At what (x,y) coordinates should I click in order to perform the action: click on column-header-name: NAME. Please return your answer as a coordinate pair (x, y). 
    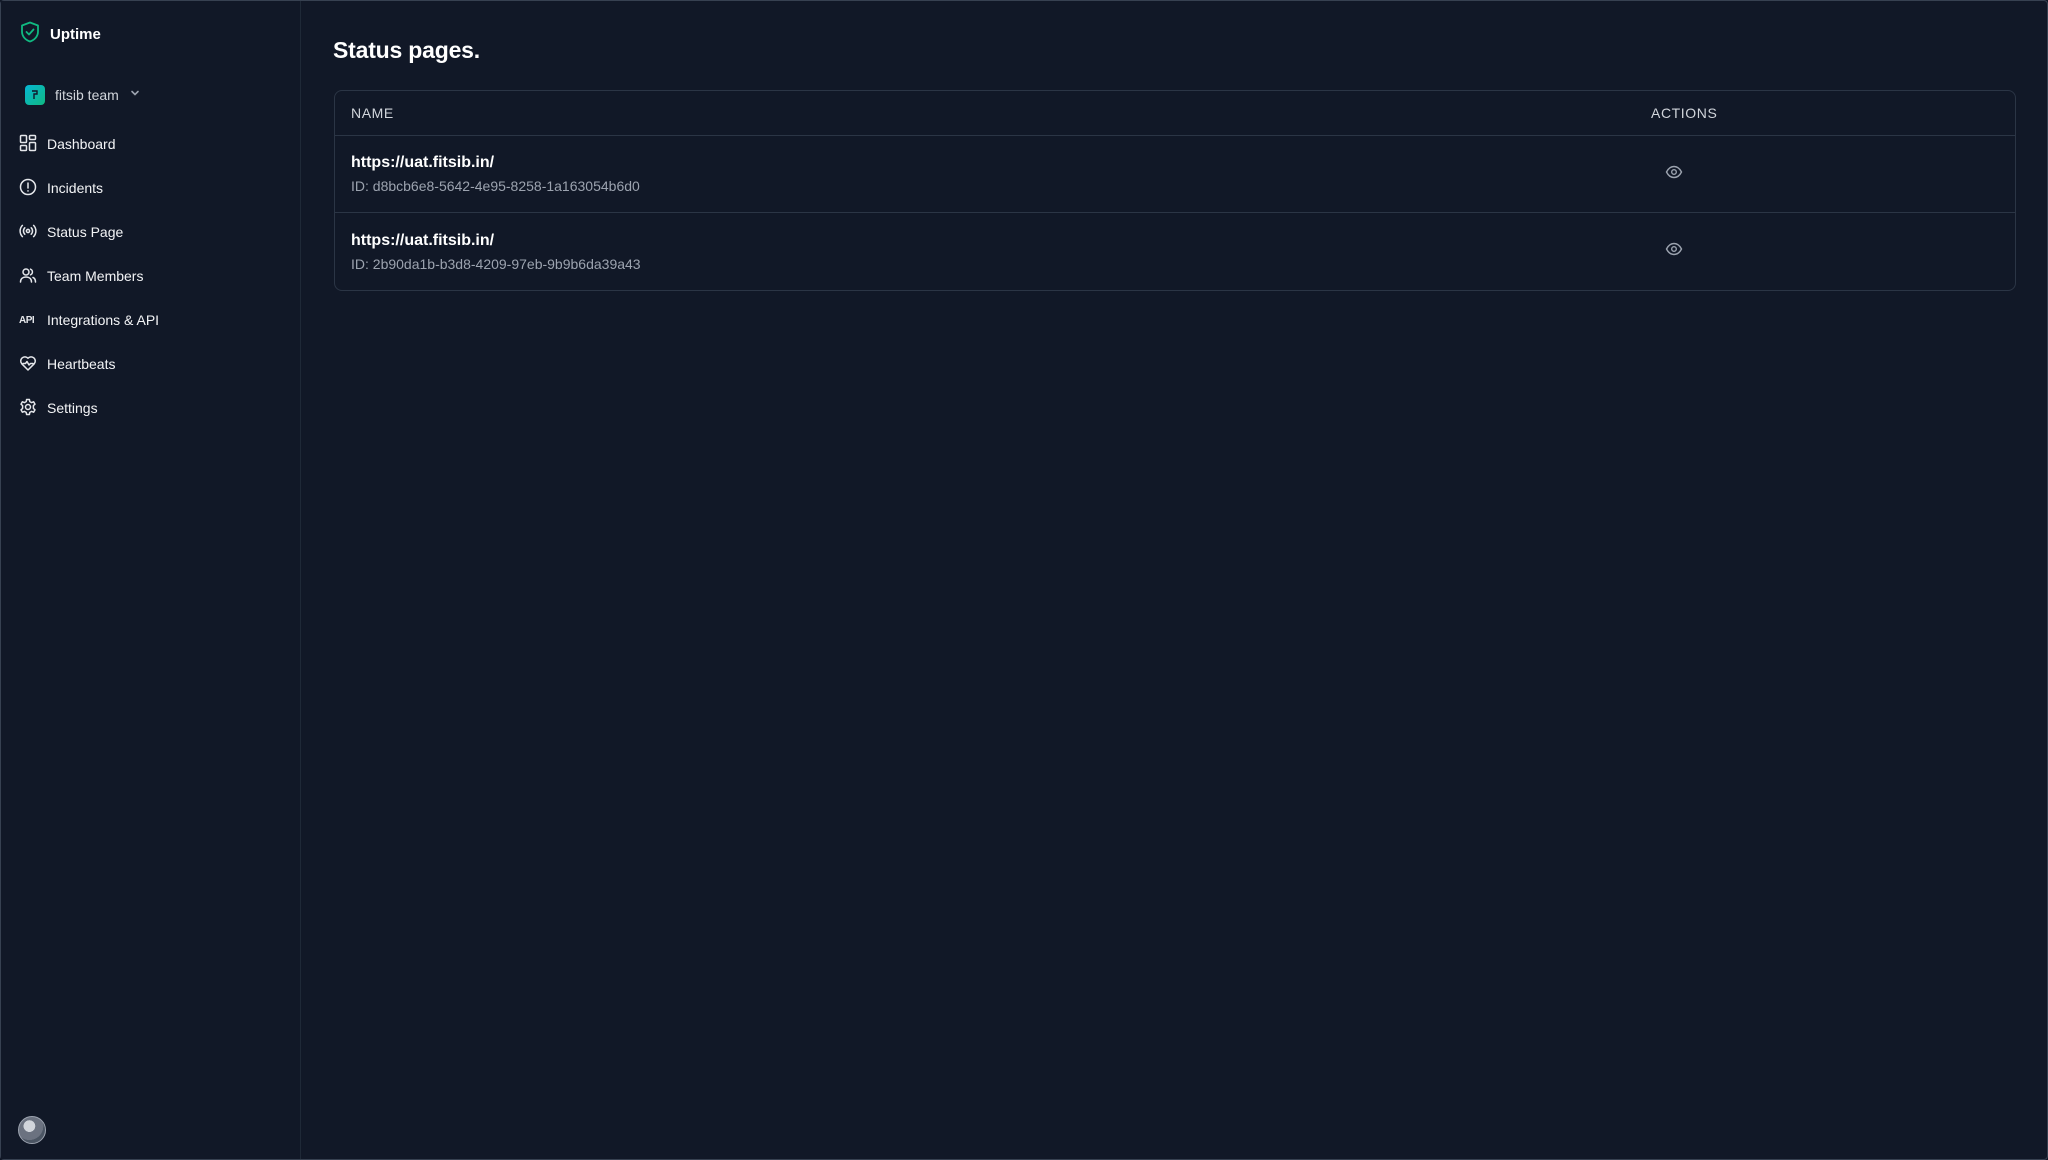
    Looking at the image, I should click on (372, 113).